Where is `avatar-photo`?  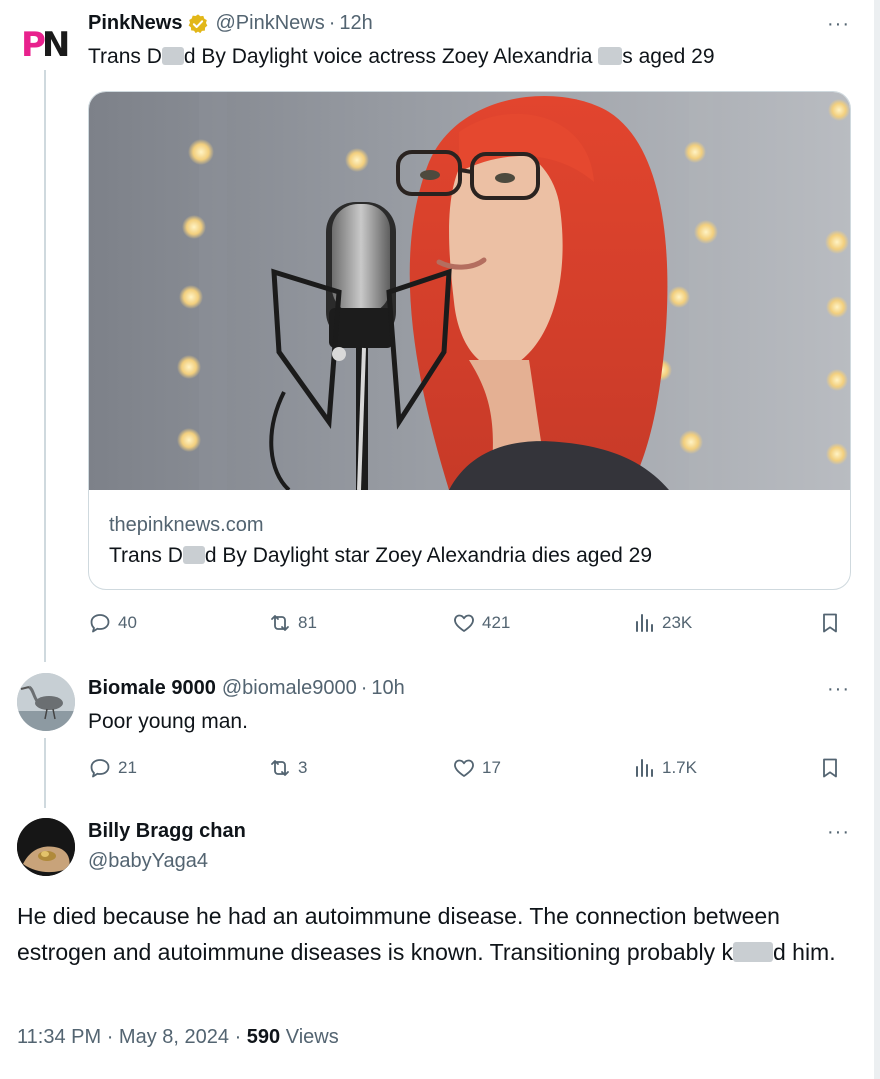
avatar-photo is located at coordinates (46, 847).